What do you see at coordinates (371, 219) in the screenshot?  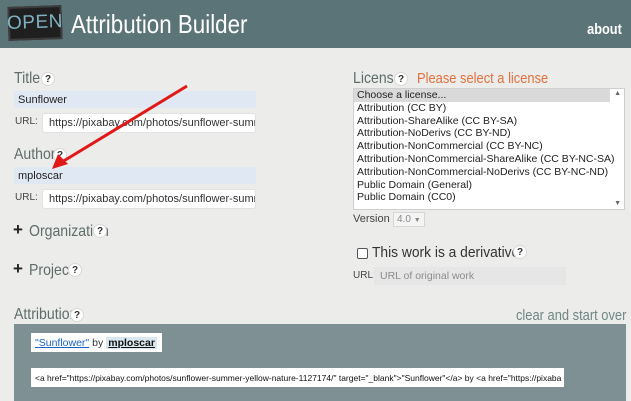 I see `version-label: Version` at bounding box center [371, 219].